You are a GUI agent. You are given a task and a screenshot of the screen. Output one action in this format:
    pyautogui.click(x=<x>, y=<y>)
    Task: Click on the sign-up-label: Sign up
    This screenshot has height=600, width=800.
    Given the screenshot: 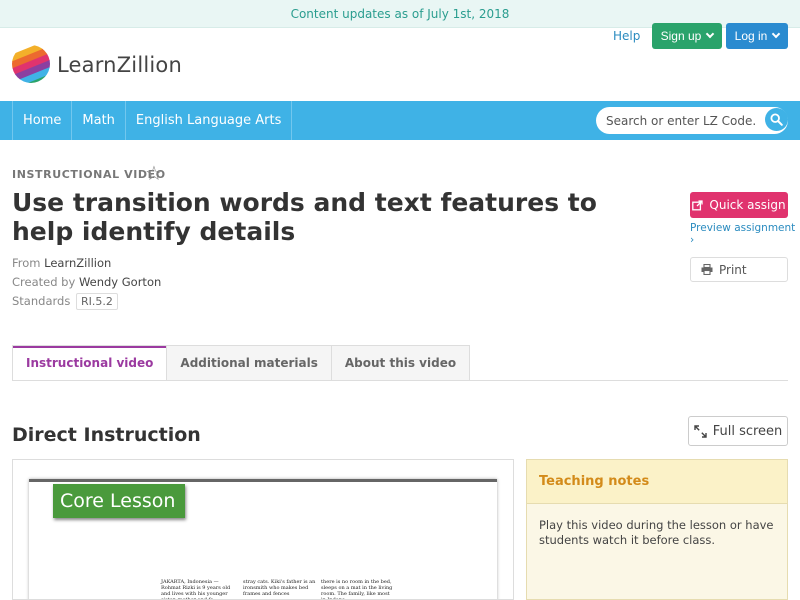 What is the action you would take?
    pyautogui.click(x=681, y=36)
    